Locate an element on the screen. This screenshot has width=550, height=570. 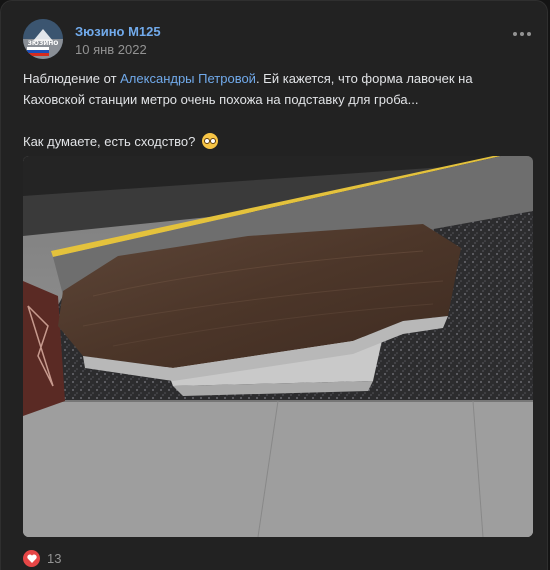
more-icon is located at coordinates (522, 34).